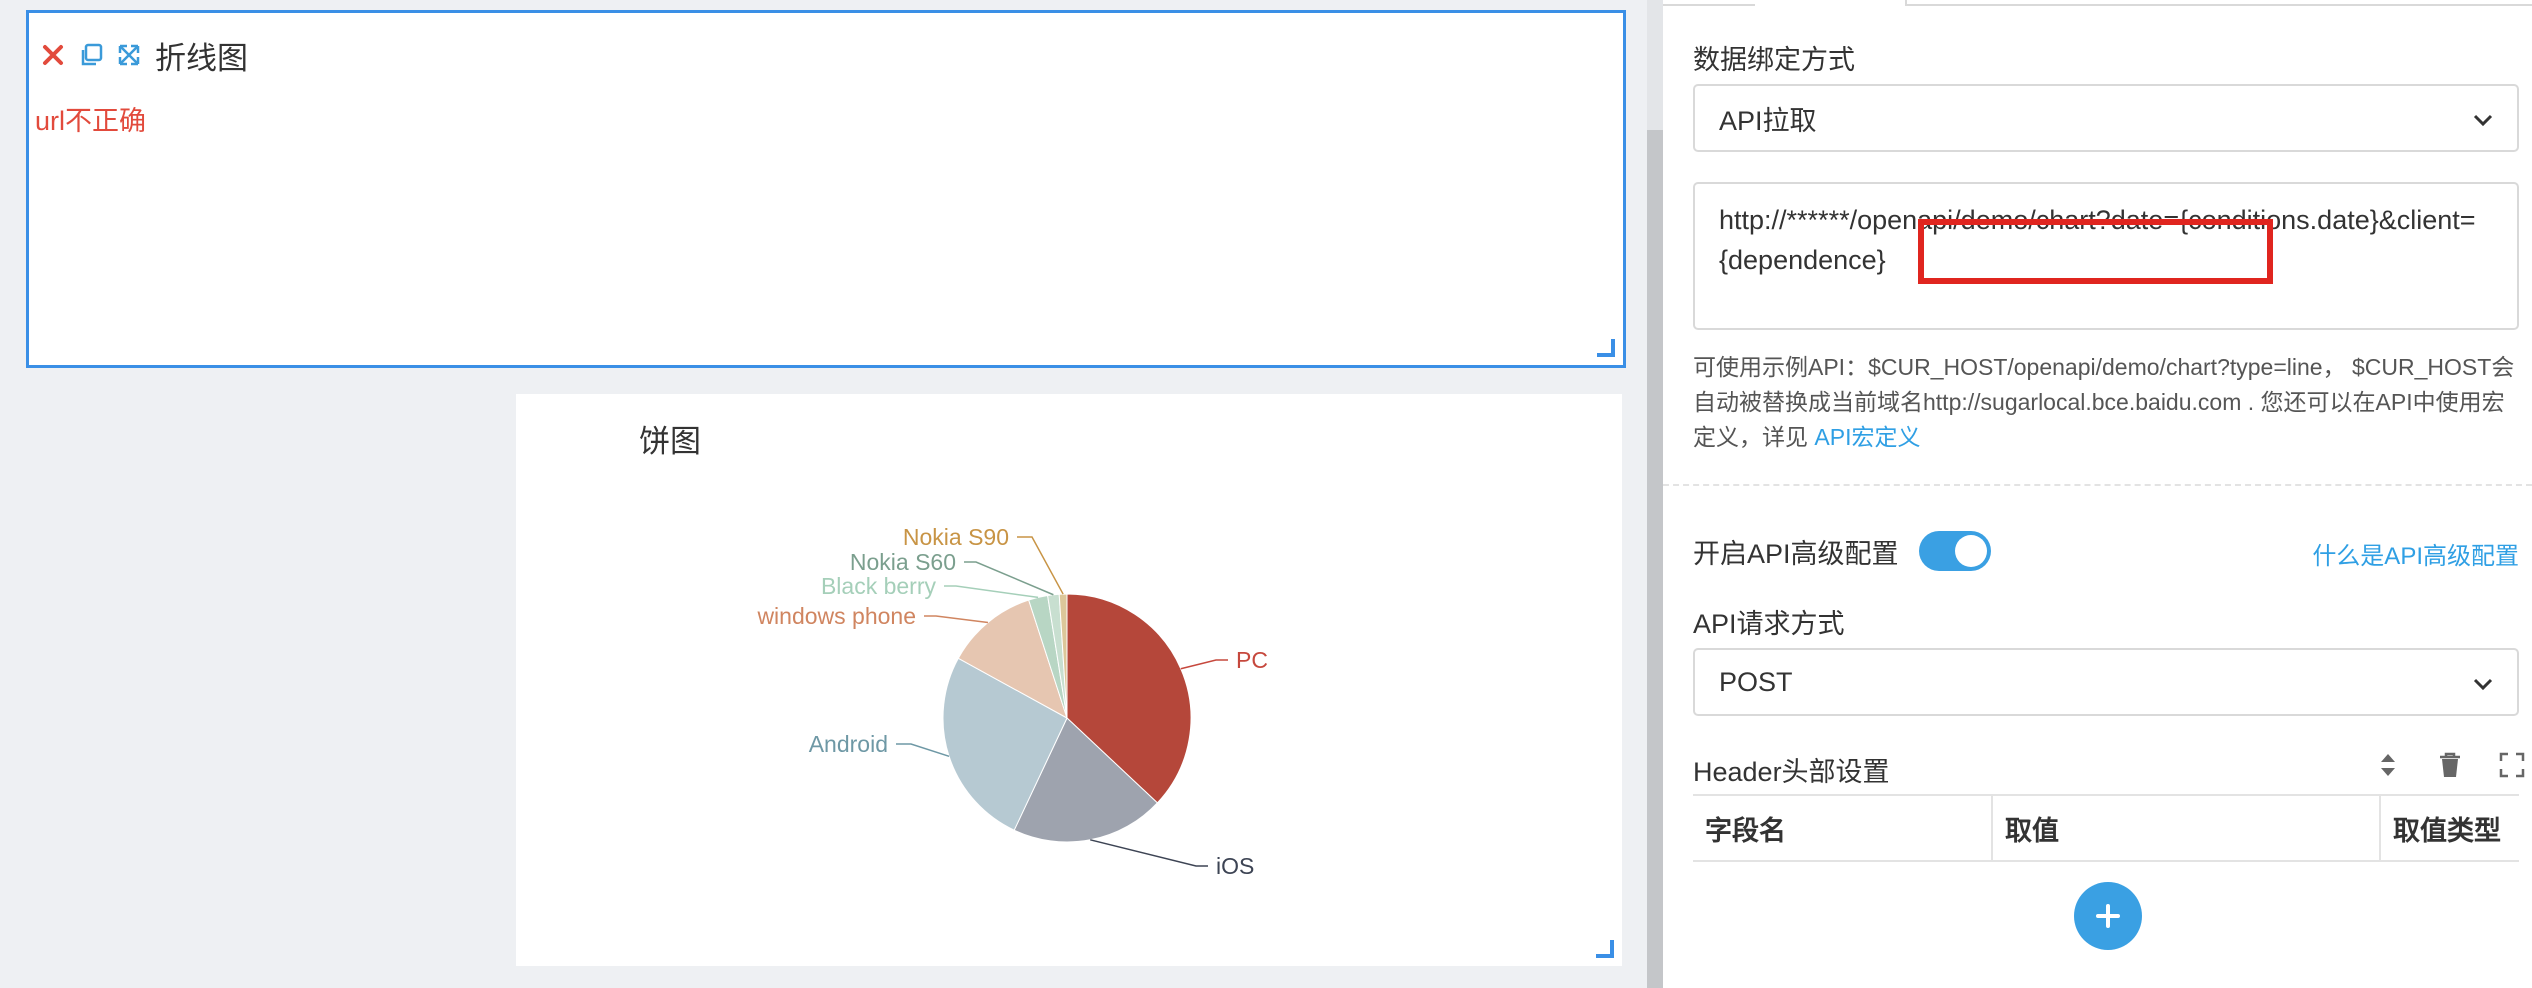 This screenshot has width=2532, height=988. What do you see at coordinates (53, 55) in the screenshot?
I see `close-icon` at bounding box center [53, 55].